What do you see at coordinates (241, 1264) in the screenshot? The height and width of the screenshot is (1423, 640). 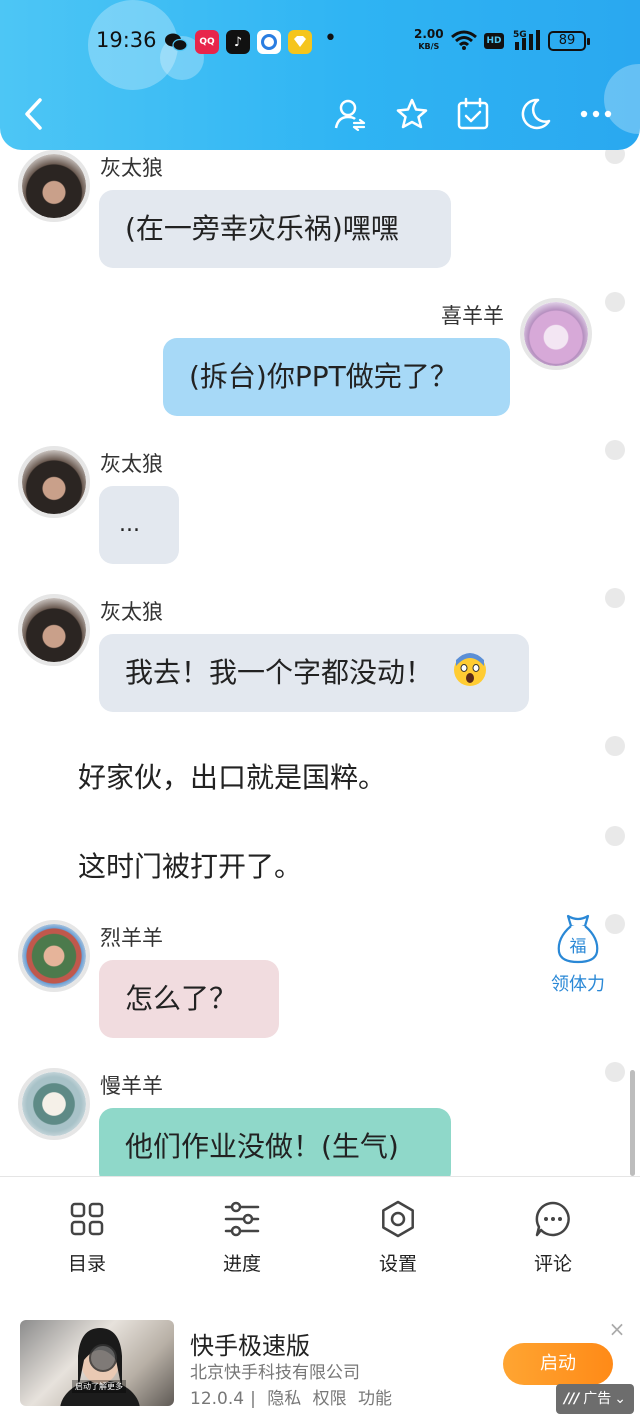 I see `toolbar-label: 进度` at bounding box center [241, 1264].